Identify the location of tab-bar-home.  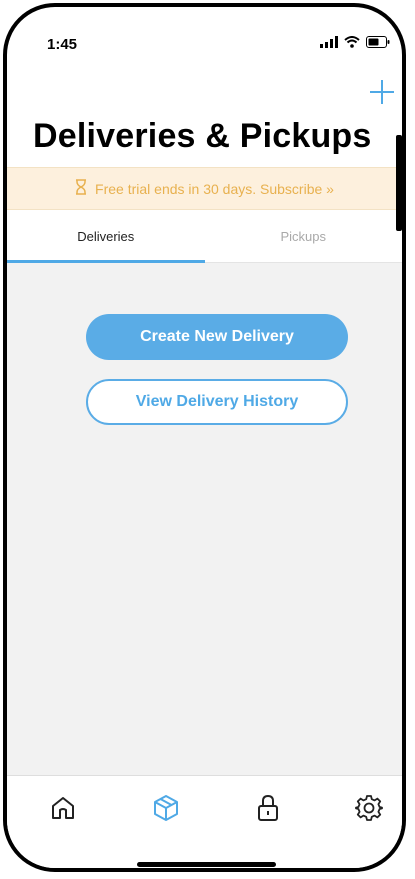
(63, 810).